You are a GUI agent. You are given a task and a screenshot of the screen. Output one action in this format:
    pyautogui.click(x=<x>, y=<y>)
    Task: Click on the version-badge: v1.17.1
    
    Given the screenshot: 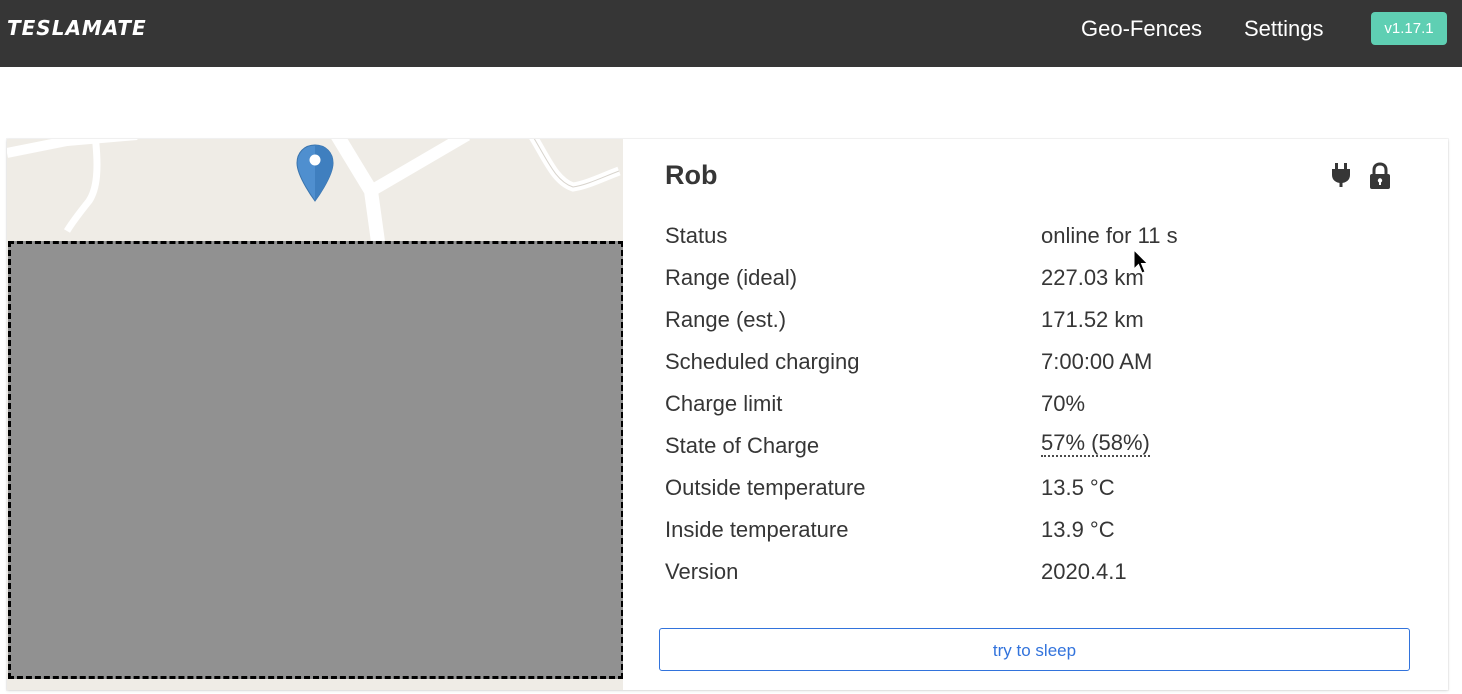 What is the action you would take?
    pyautogui.click(x=1409, y=28)
    